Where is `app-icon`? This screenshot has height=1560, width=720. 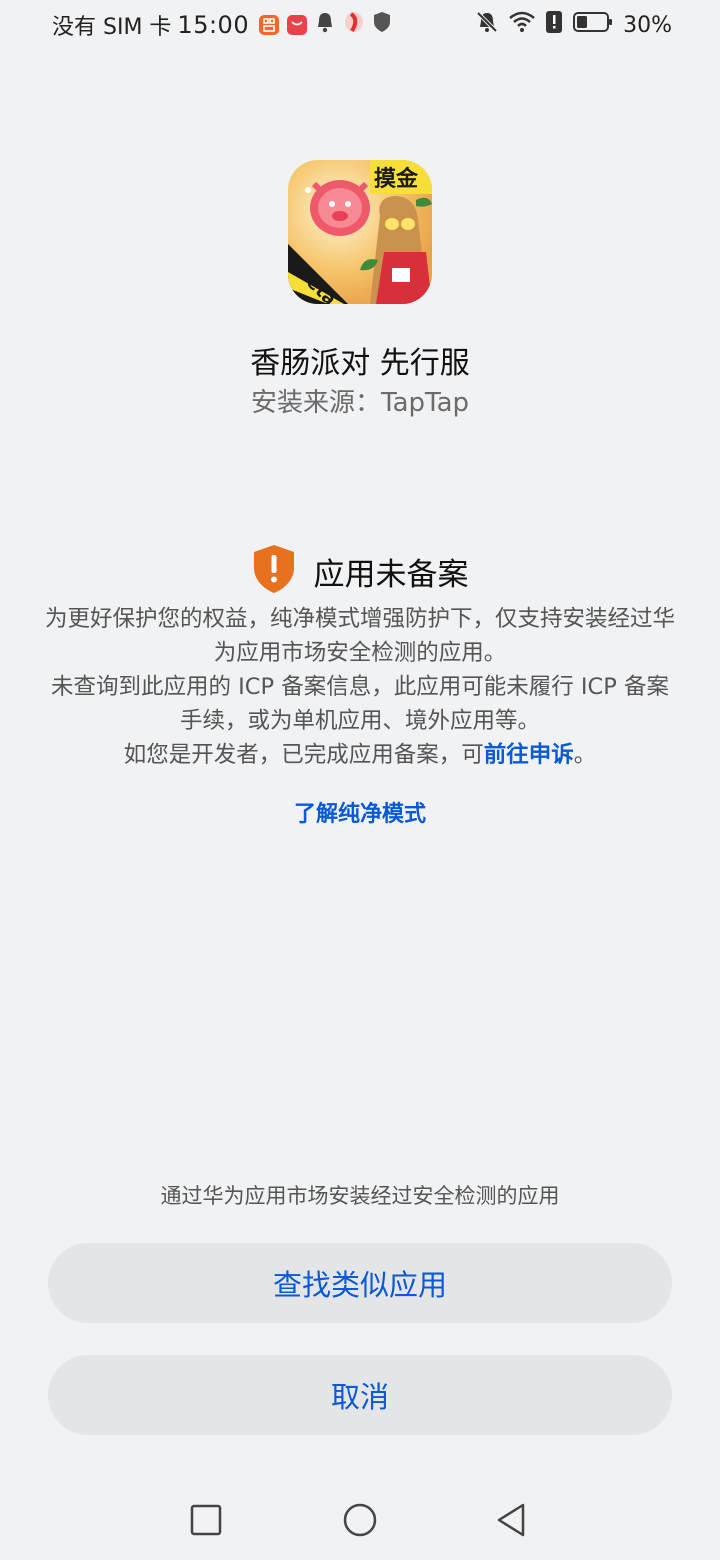 app-icon is located at coordinates (354, 25).